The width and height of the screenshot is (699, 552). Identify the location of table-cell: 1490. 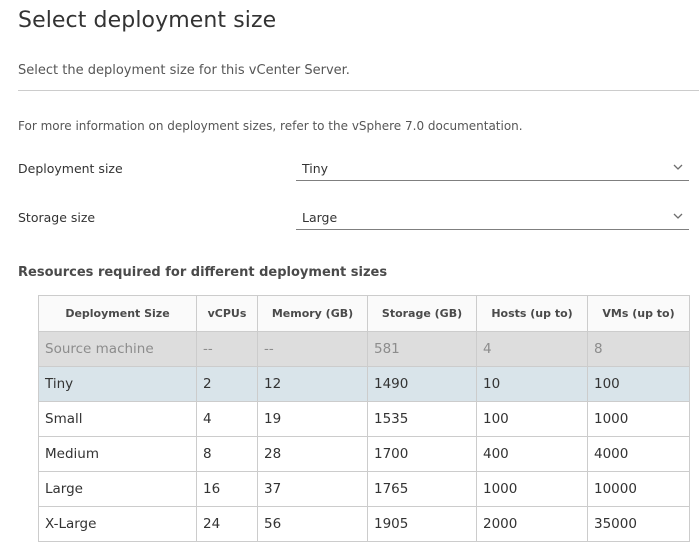
(422, 384).